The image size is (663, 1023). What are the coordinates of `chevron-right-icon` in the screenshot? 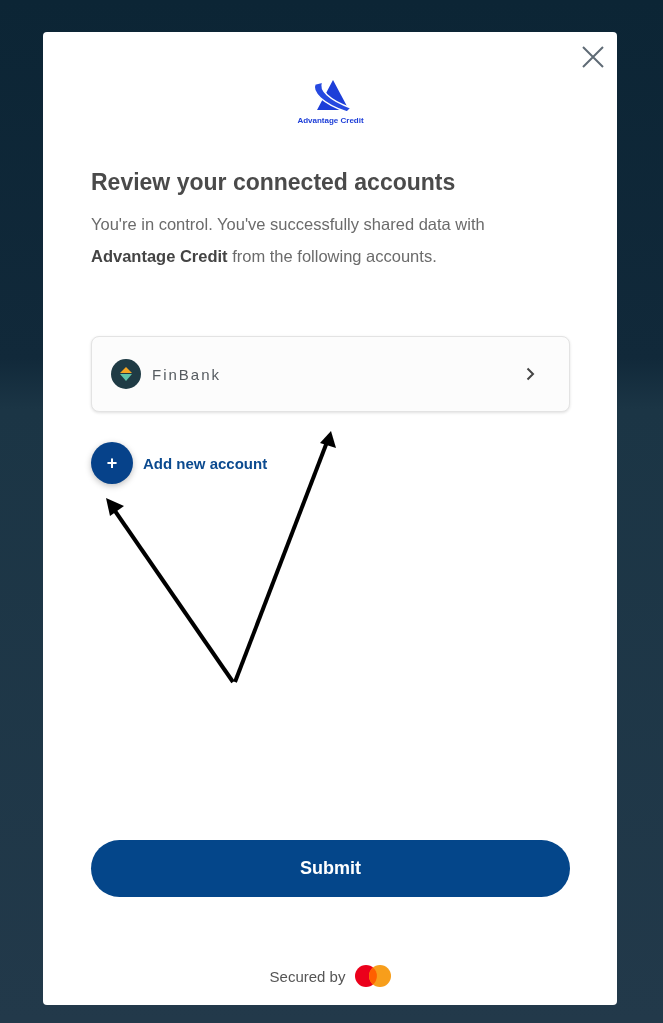 It's located at (530, 374).